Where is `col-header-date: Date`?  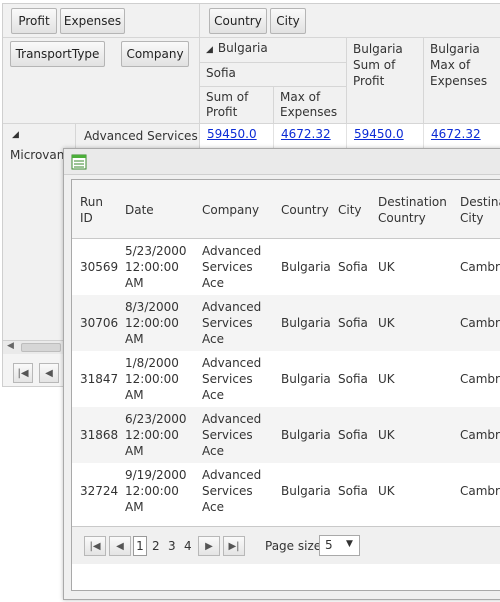 col-header-date: Date is located at coordinates (139, 210).